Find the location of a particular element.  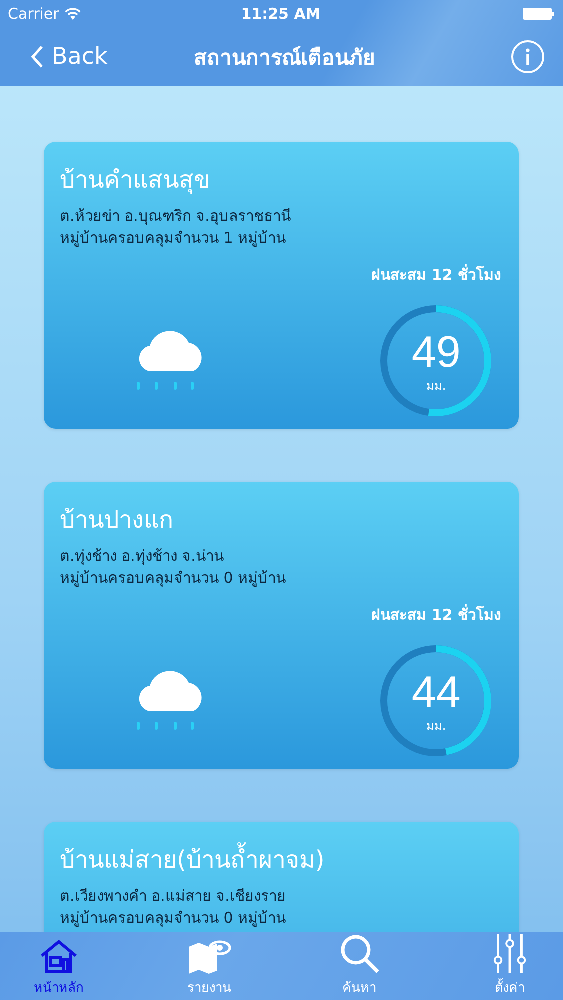

village-name: บ้านคำแสนสุข is located at coordinates (135, 180).